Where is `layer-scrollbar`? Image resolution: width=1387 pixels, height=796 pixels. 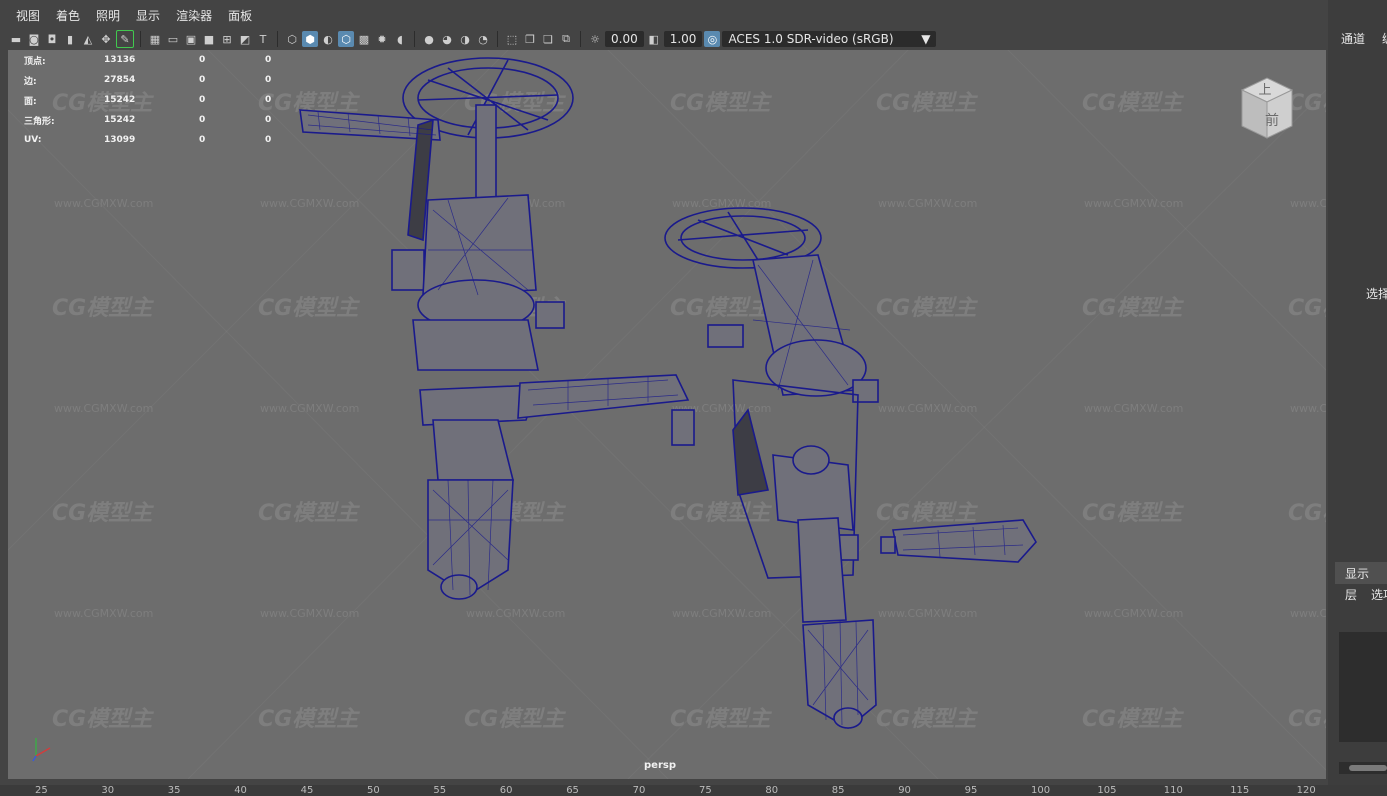 layer-scrollbar is located at coordinates (1363, 768).